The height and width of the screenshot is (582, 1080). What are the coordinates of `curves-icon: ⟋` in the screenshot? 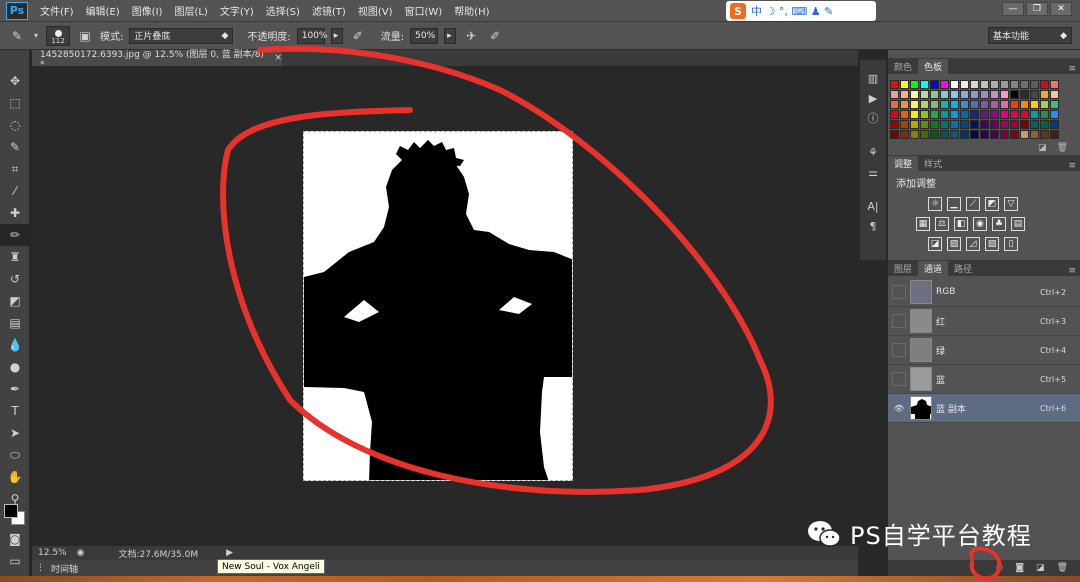 It's located at (973, 204).